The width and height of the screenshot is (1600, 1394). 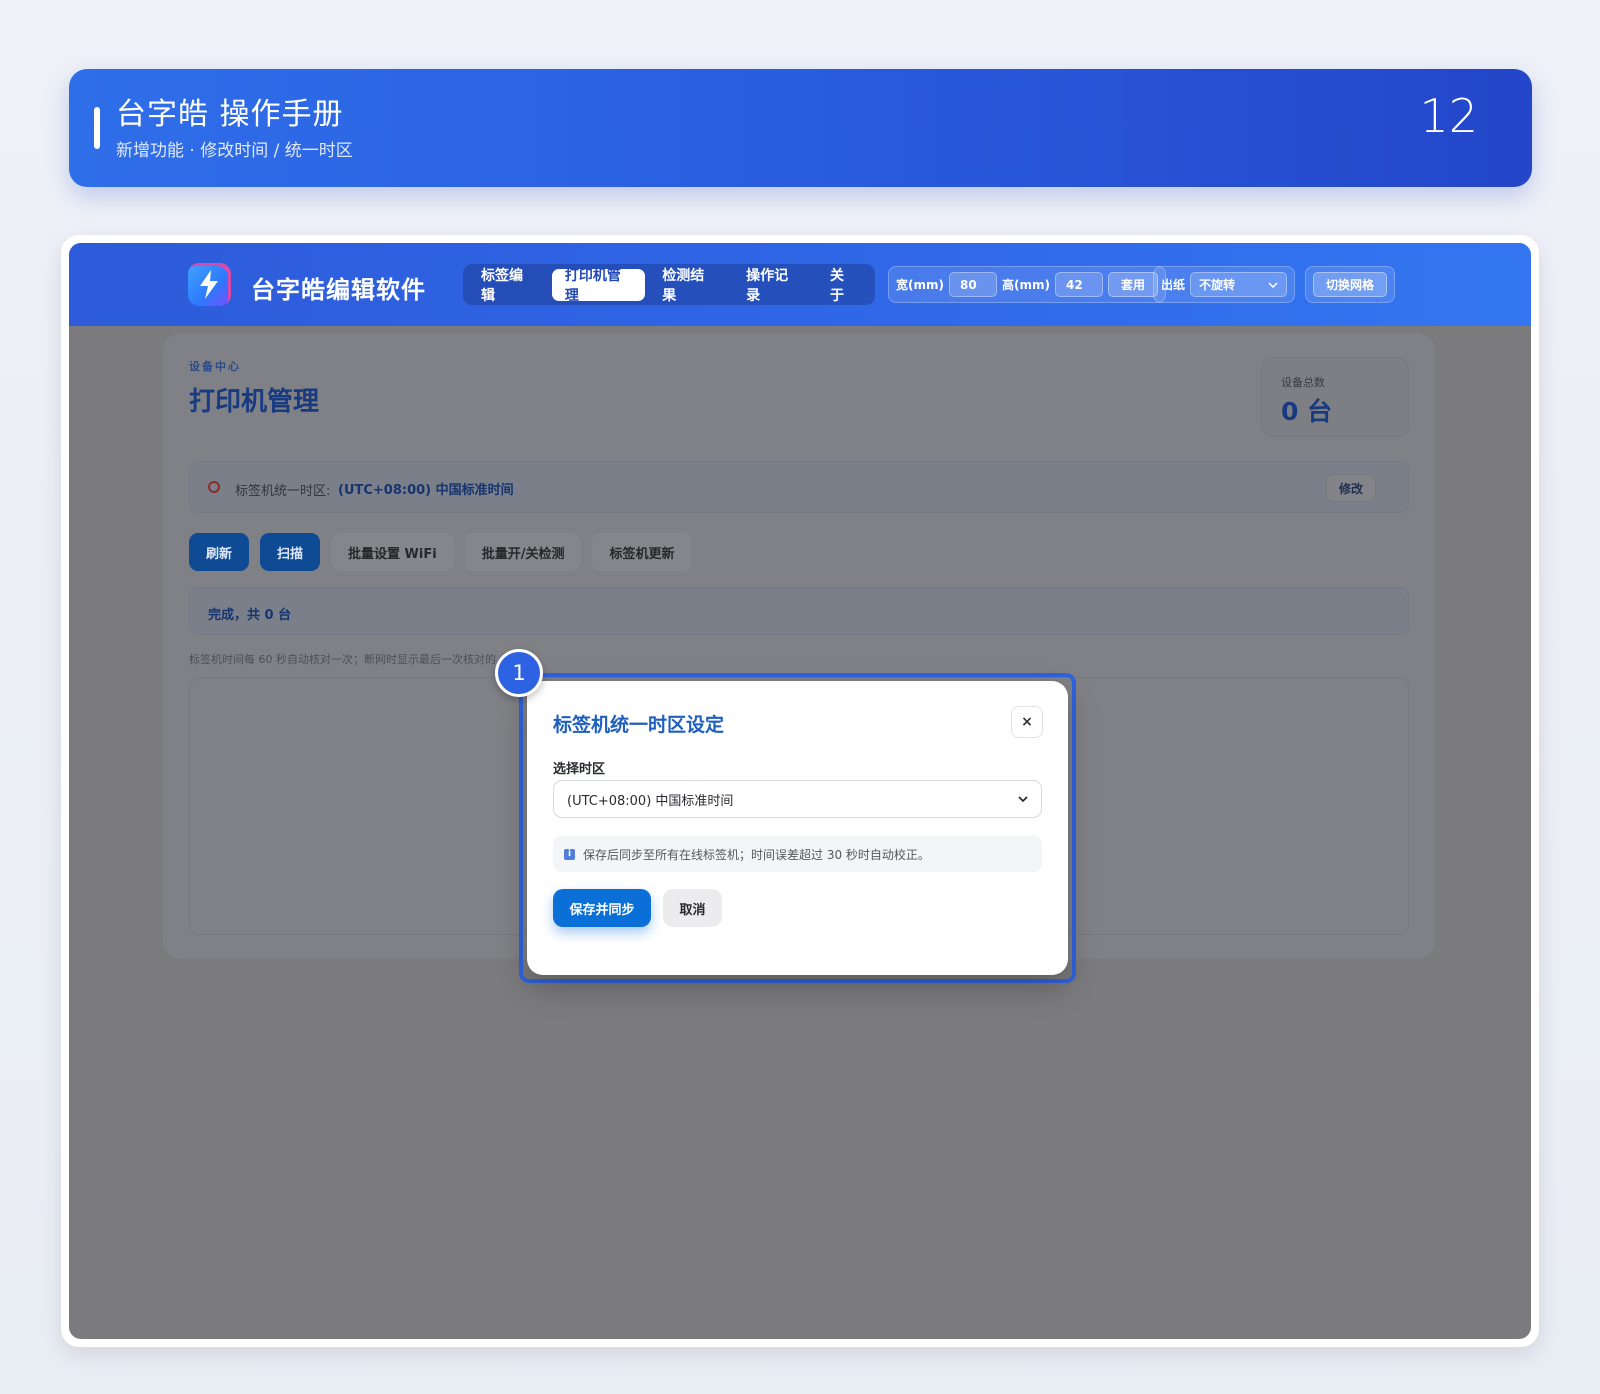 I want to click on refresh-button: 刷新, so click(x=219, y=552).